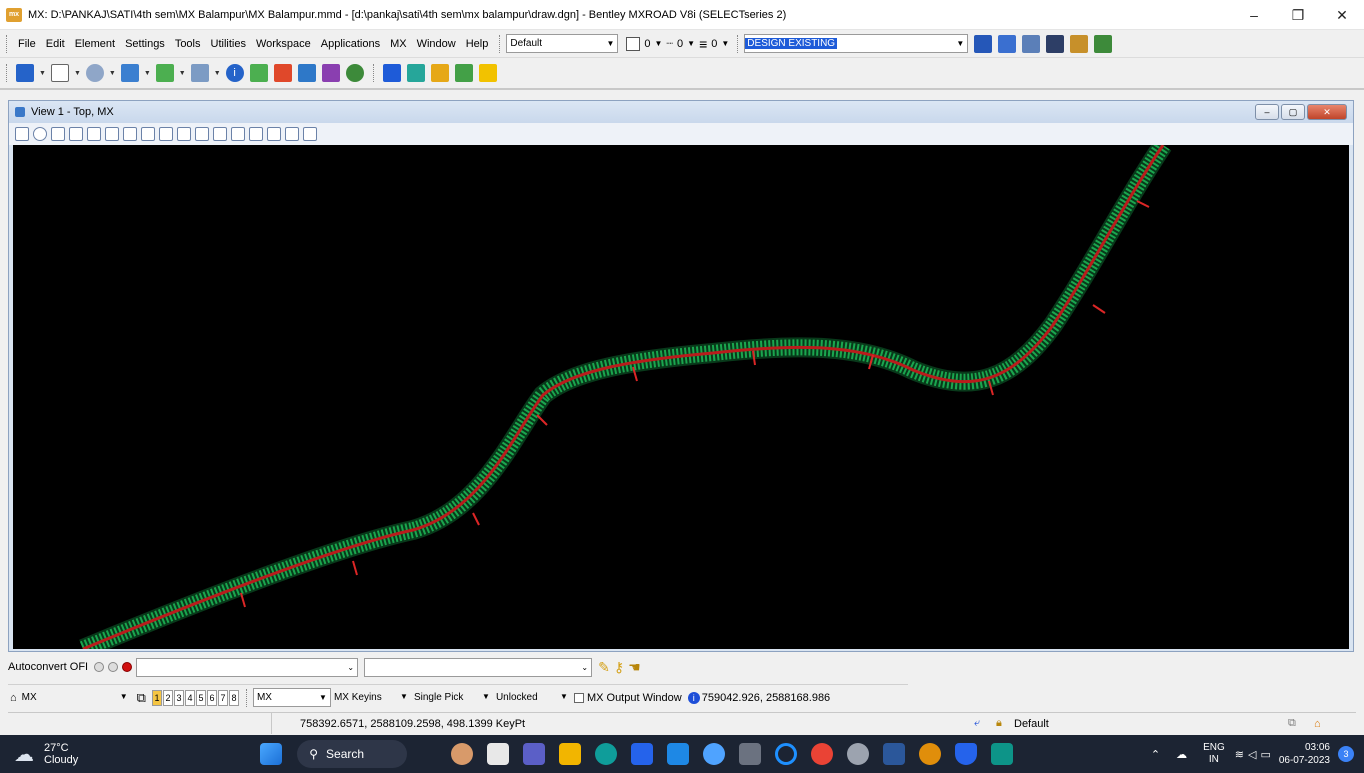 This screenshot has width=1364, height=773. What do you see at coordinates (858, 754) in the screenshot?
I see `app-icon` at bounding box center [858, 754].